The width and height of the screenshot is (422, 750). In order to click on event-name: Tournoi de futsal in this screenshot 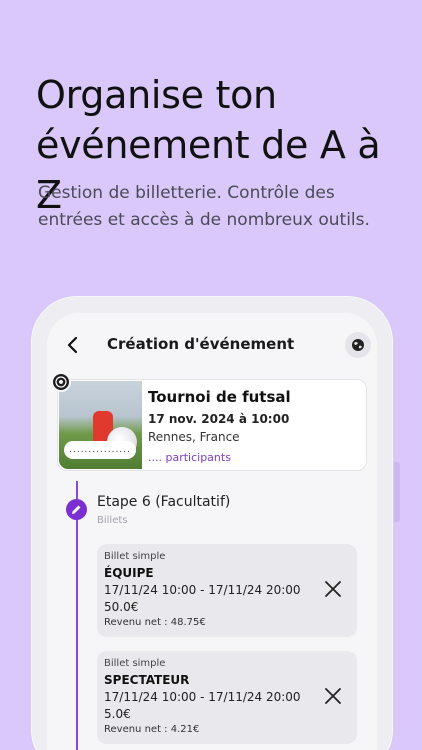, I will do `click(219, 397)`.